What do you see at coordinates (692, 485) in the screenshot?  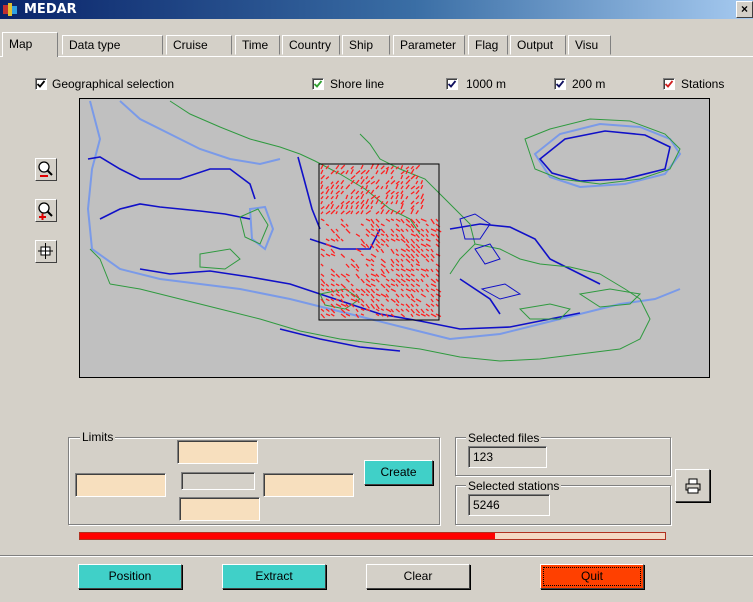 I see `print-button` at bounding box center [692, 485].